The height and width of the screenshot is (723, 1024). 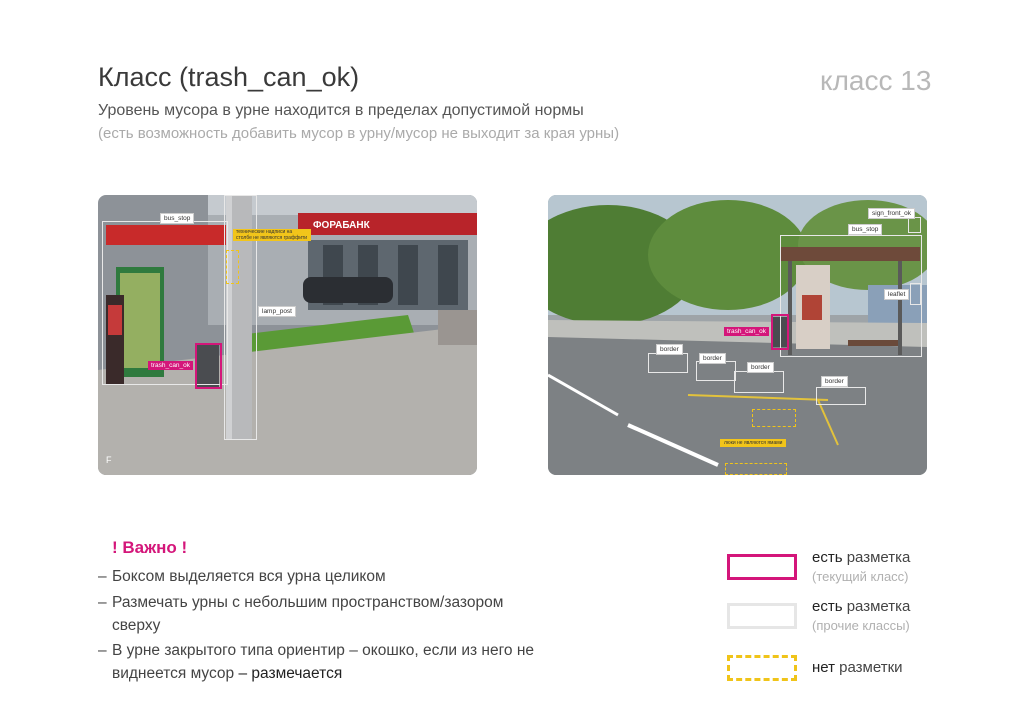 I want to click on label-bus-stop: bus_stop, so click(x=177, y=218).